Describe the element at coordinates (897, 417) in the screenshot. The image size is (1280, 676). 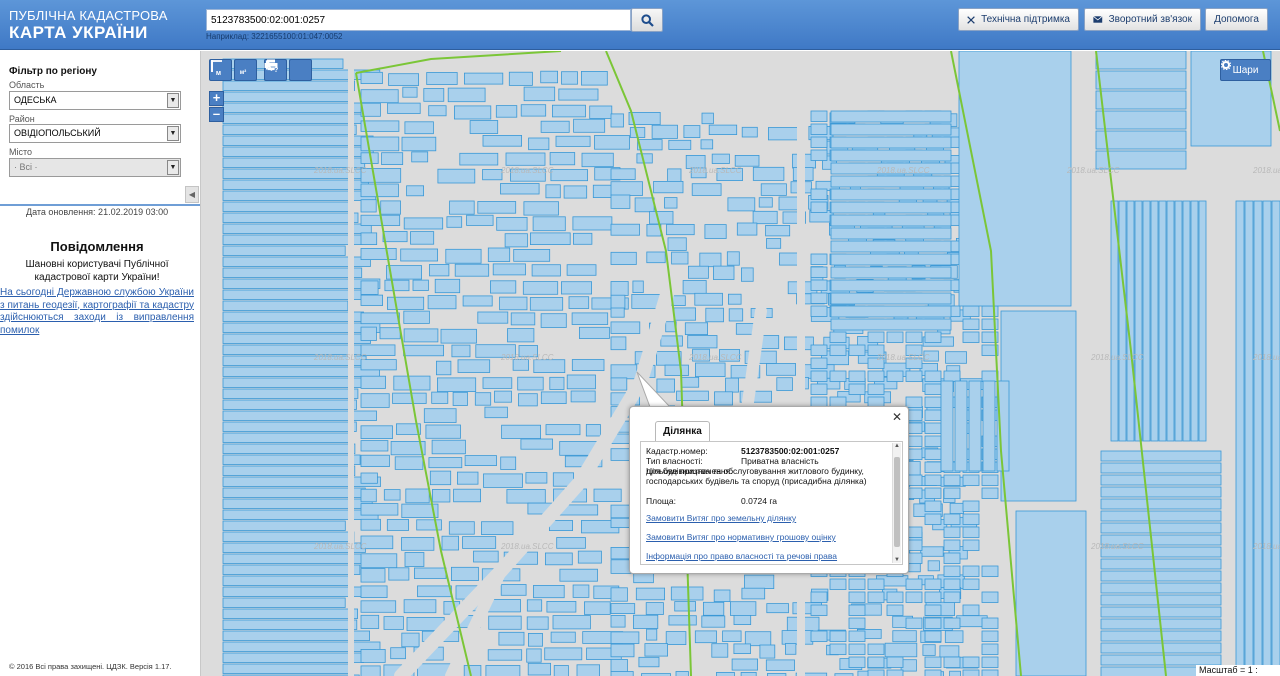
I see `close-icon: ✕` at that location.